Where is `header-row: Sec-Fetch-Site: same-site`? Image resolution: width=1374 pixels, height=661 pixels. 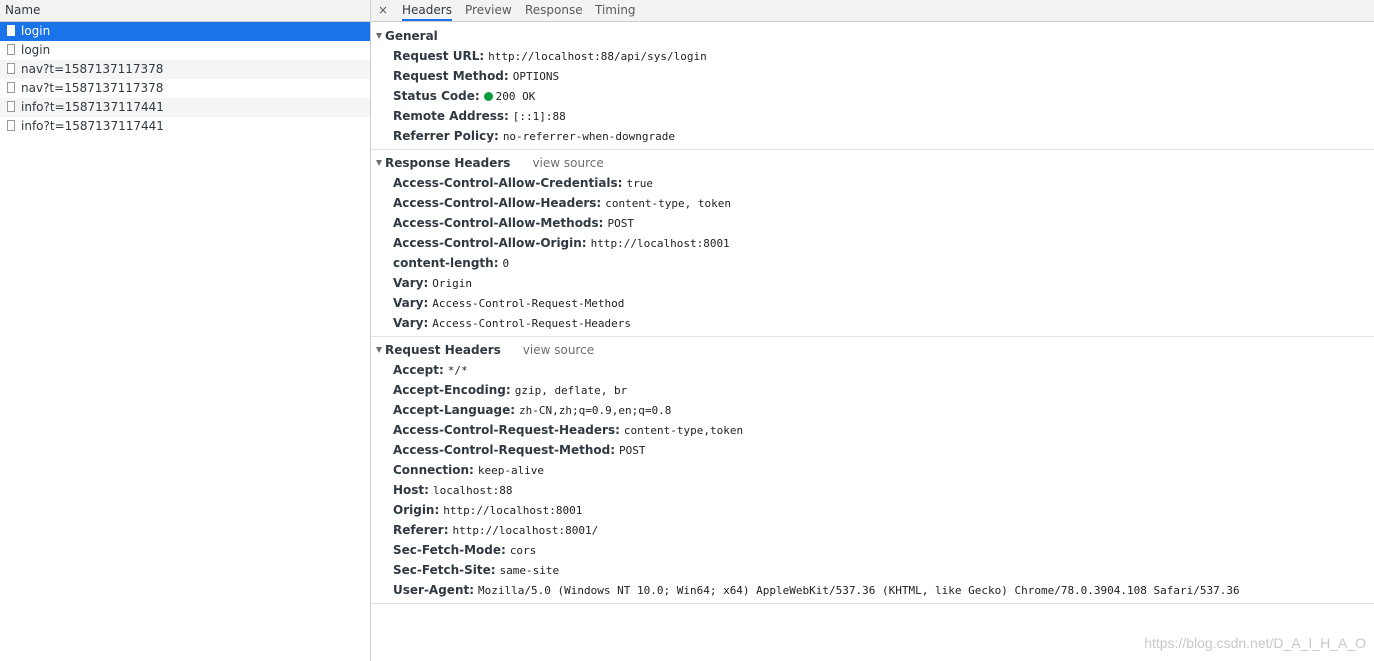 header-row: Sec-Fetch-Site: same-site is located at coordinates (872, 570).